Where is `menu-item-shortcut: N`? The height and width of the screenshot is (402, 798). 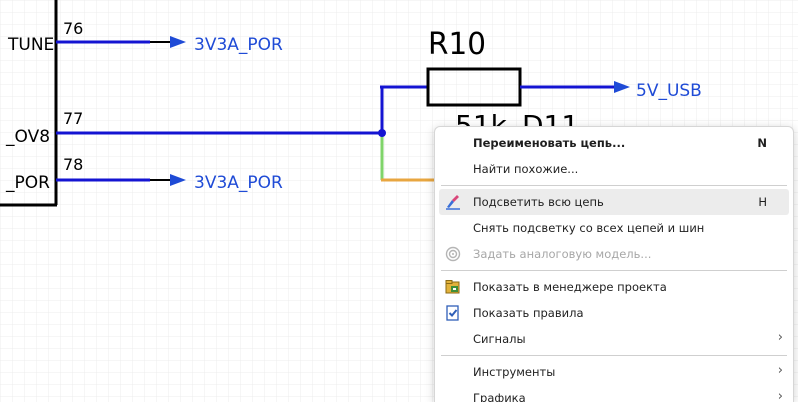 menu-item-shortcut: N is located at coordinates (762, 143).